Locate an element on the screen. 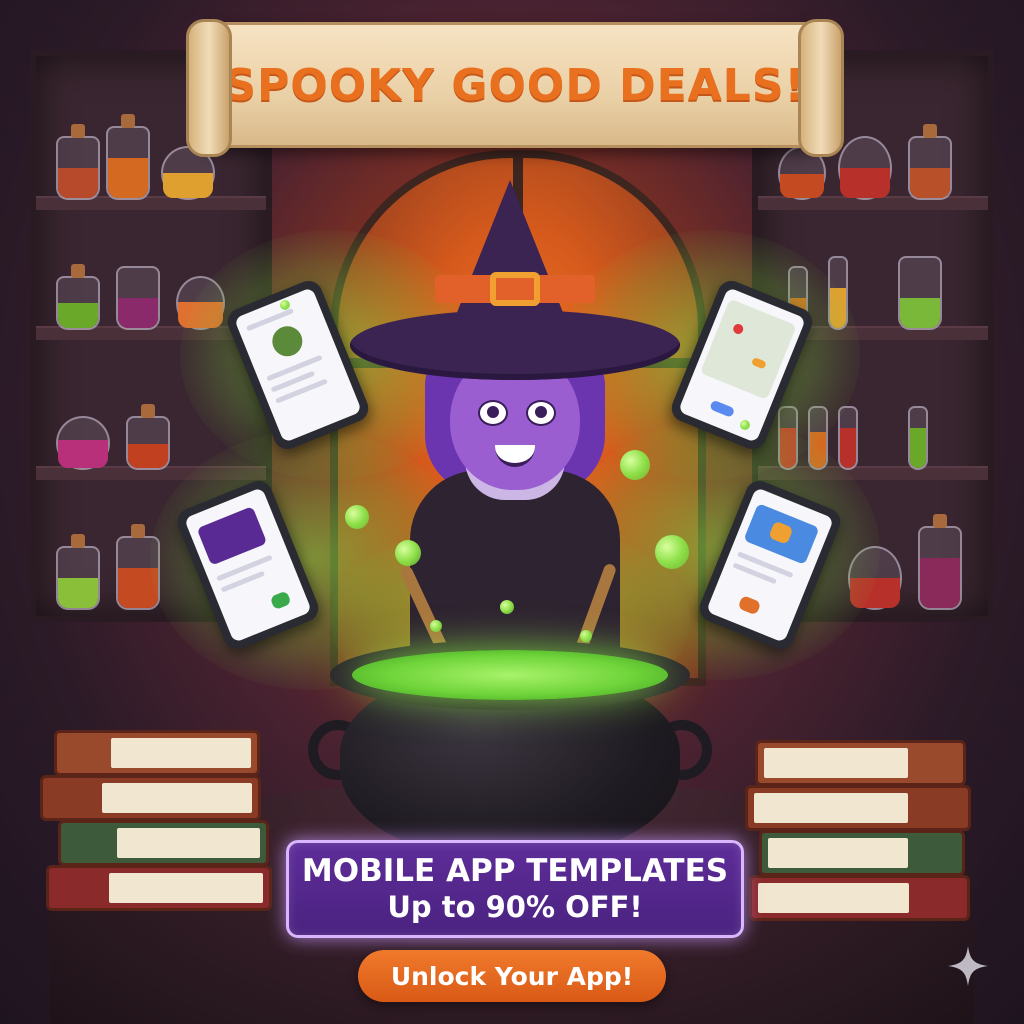 The image size is (1024, 1024). scroll-curl-left is located at coordinates (209, 88).